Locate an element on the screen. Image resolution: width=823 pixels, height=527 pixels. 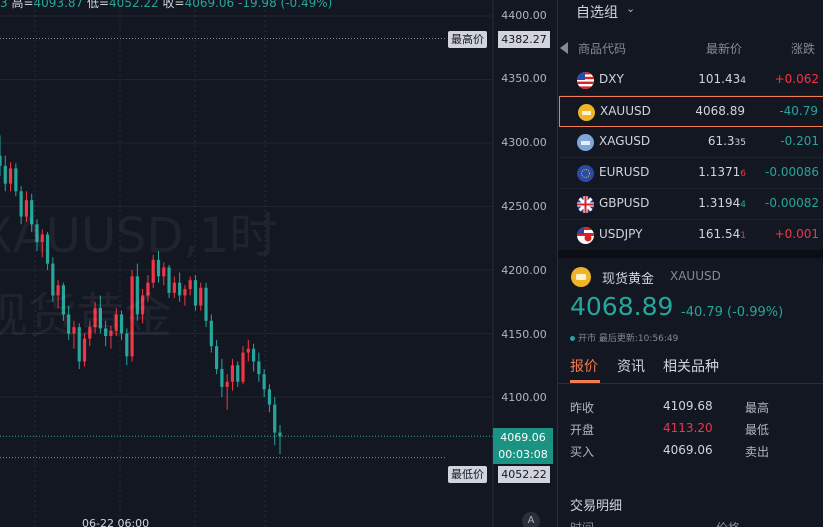
ohlc-high: 4093.87 is located at coordinates (58, 5).